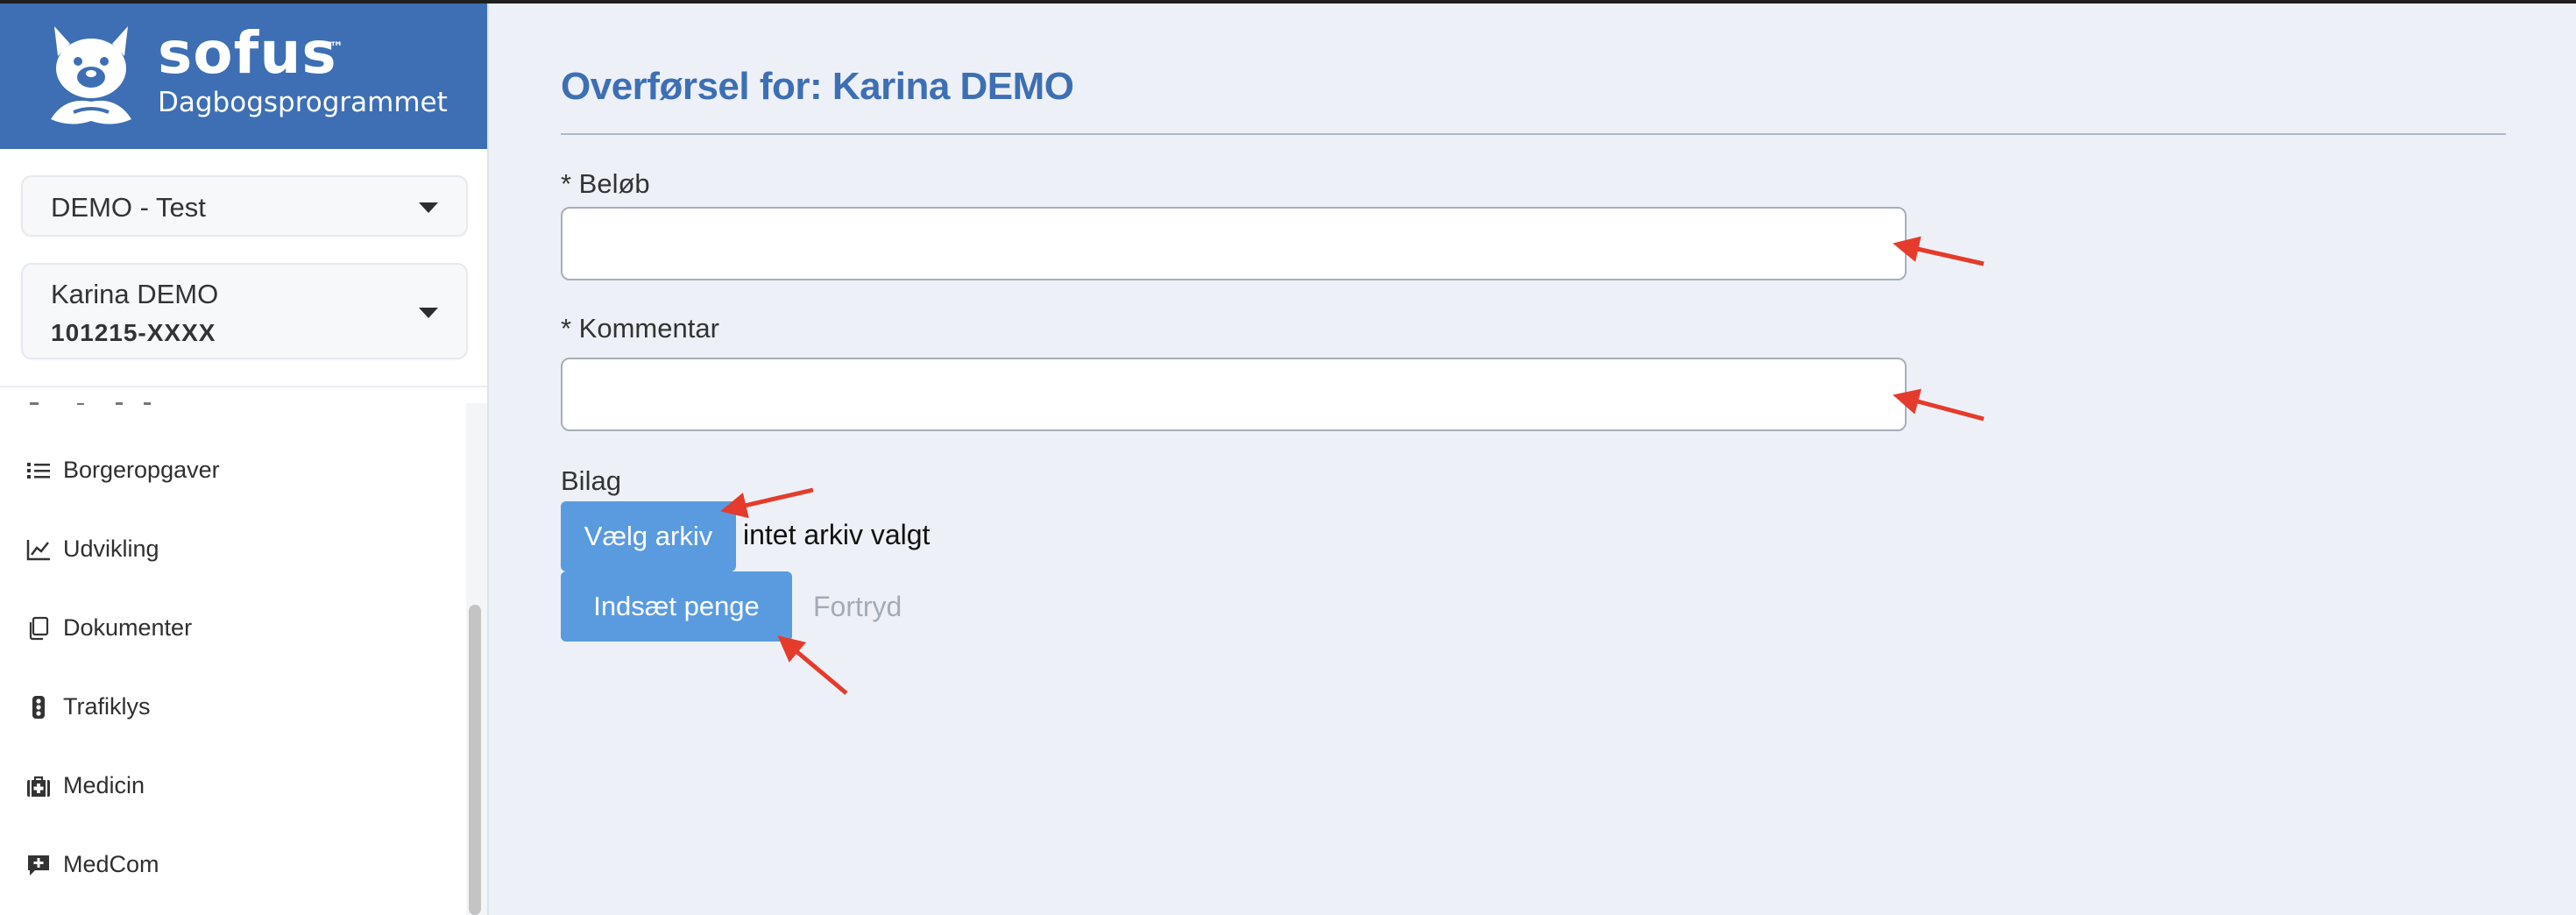 The image size is (2576, 915). What do you see at coordinates (38, 707) in the screenshot?
I see `traffic-light-icon` at bounding box center [38, 707].